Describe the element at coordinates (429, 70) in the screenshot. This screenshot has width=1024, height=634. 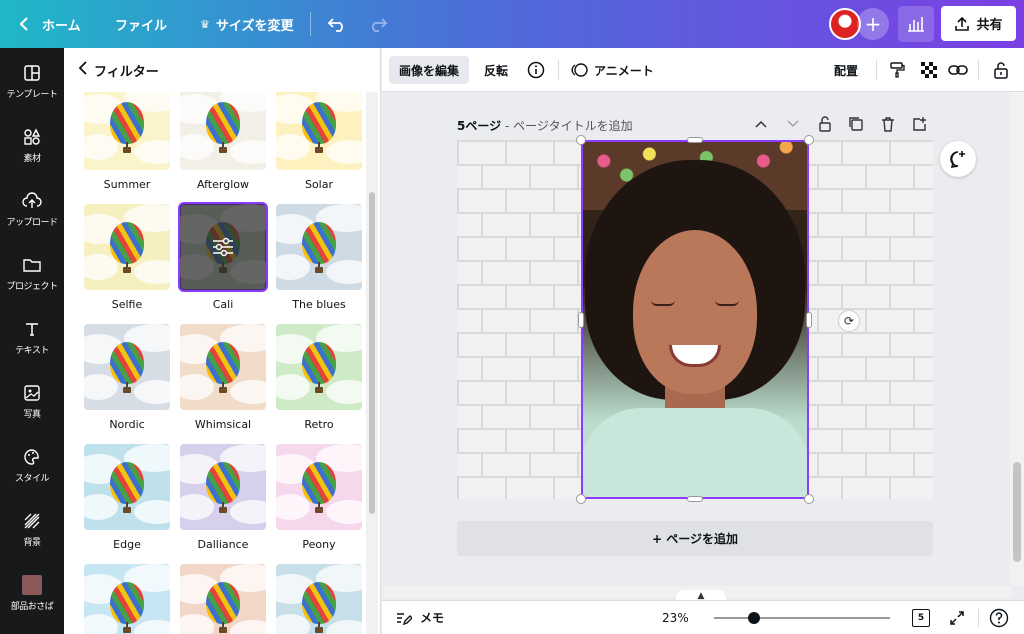
I see `edit-image-button: 画像を編集` at that location.